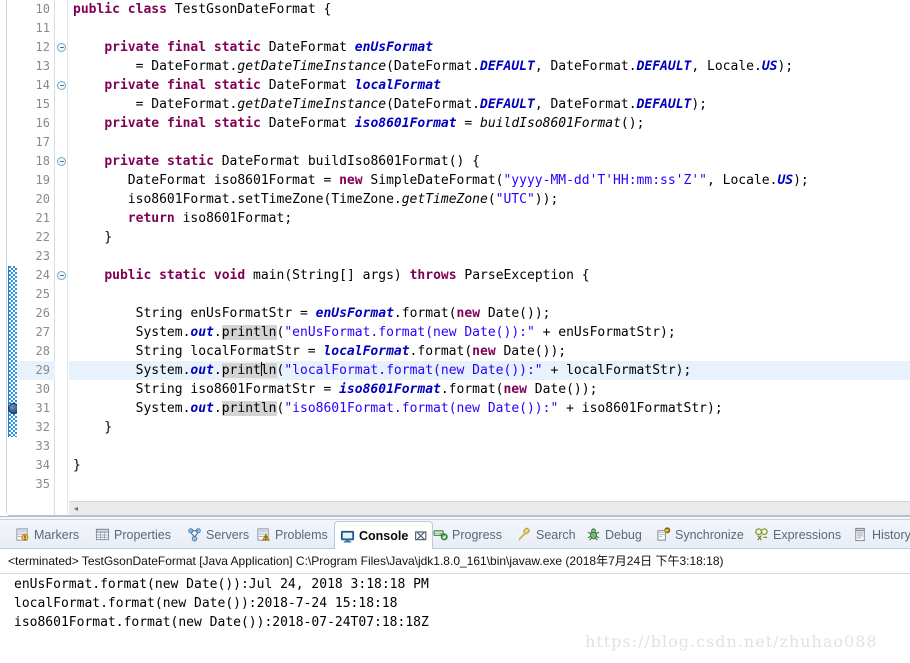 Image resolution: width=910 pixels, height=663 pixels. What do you see at coordinates (292, 534) in the screenshot?
I see `tab-problems: Problems` at bounding box center [292, 534].